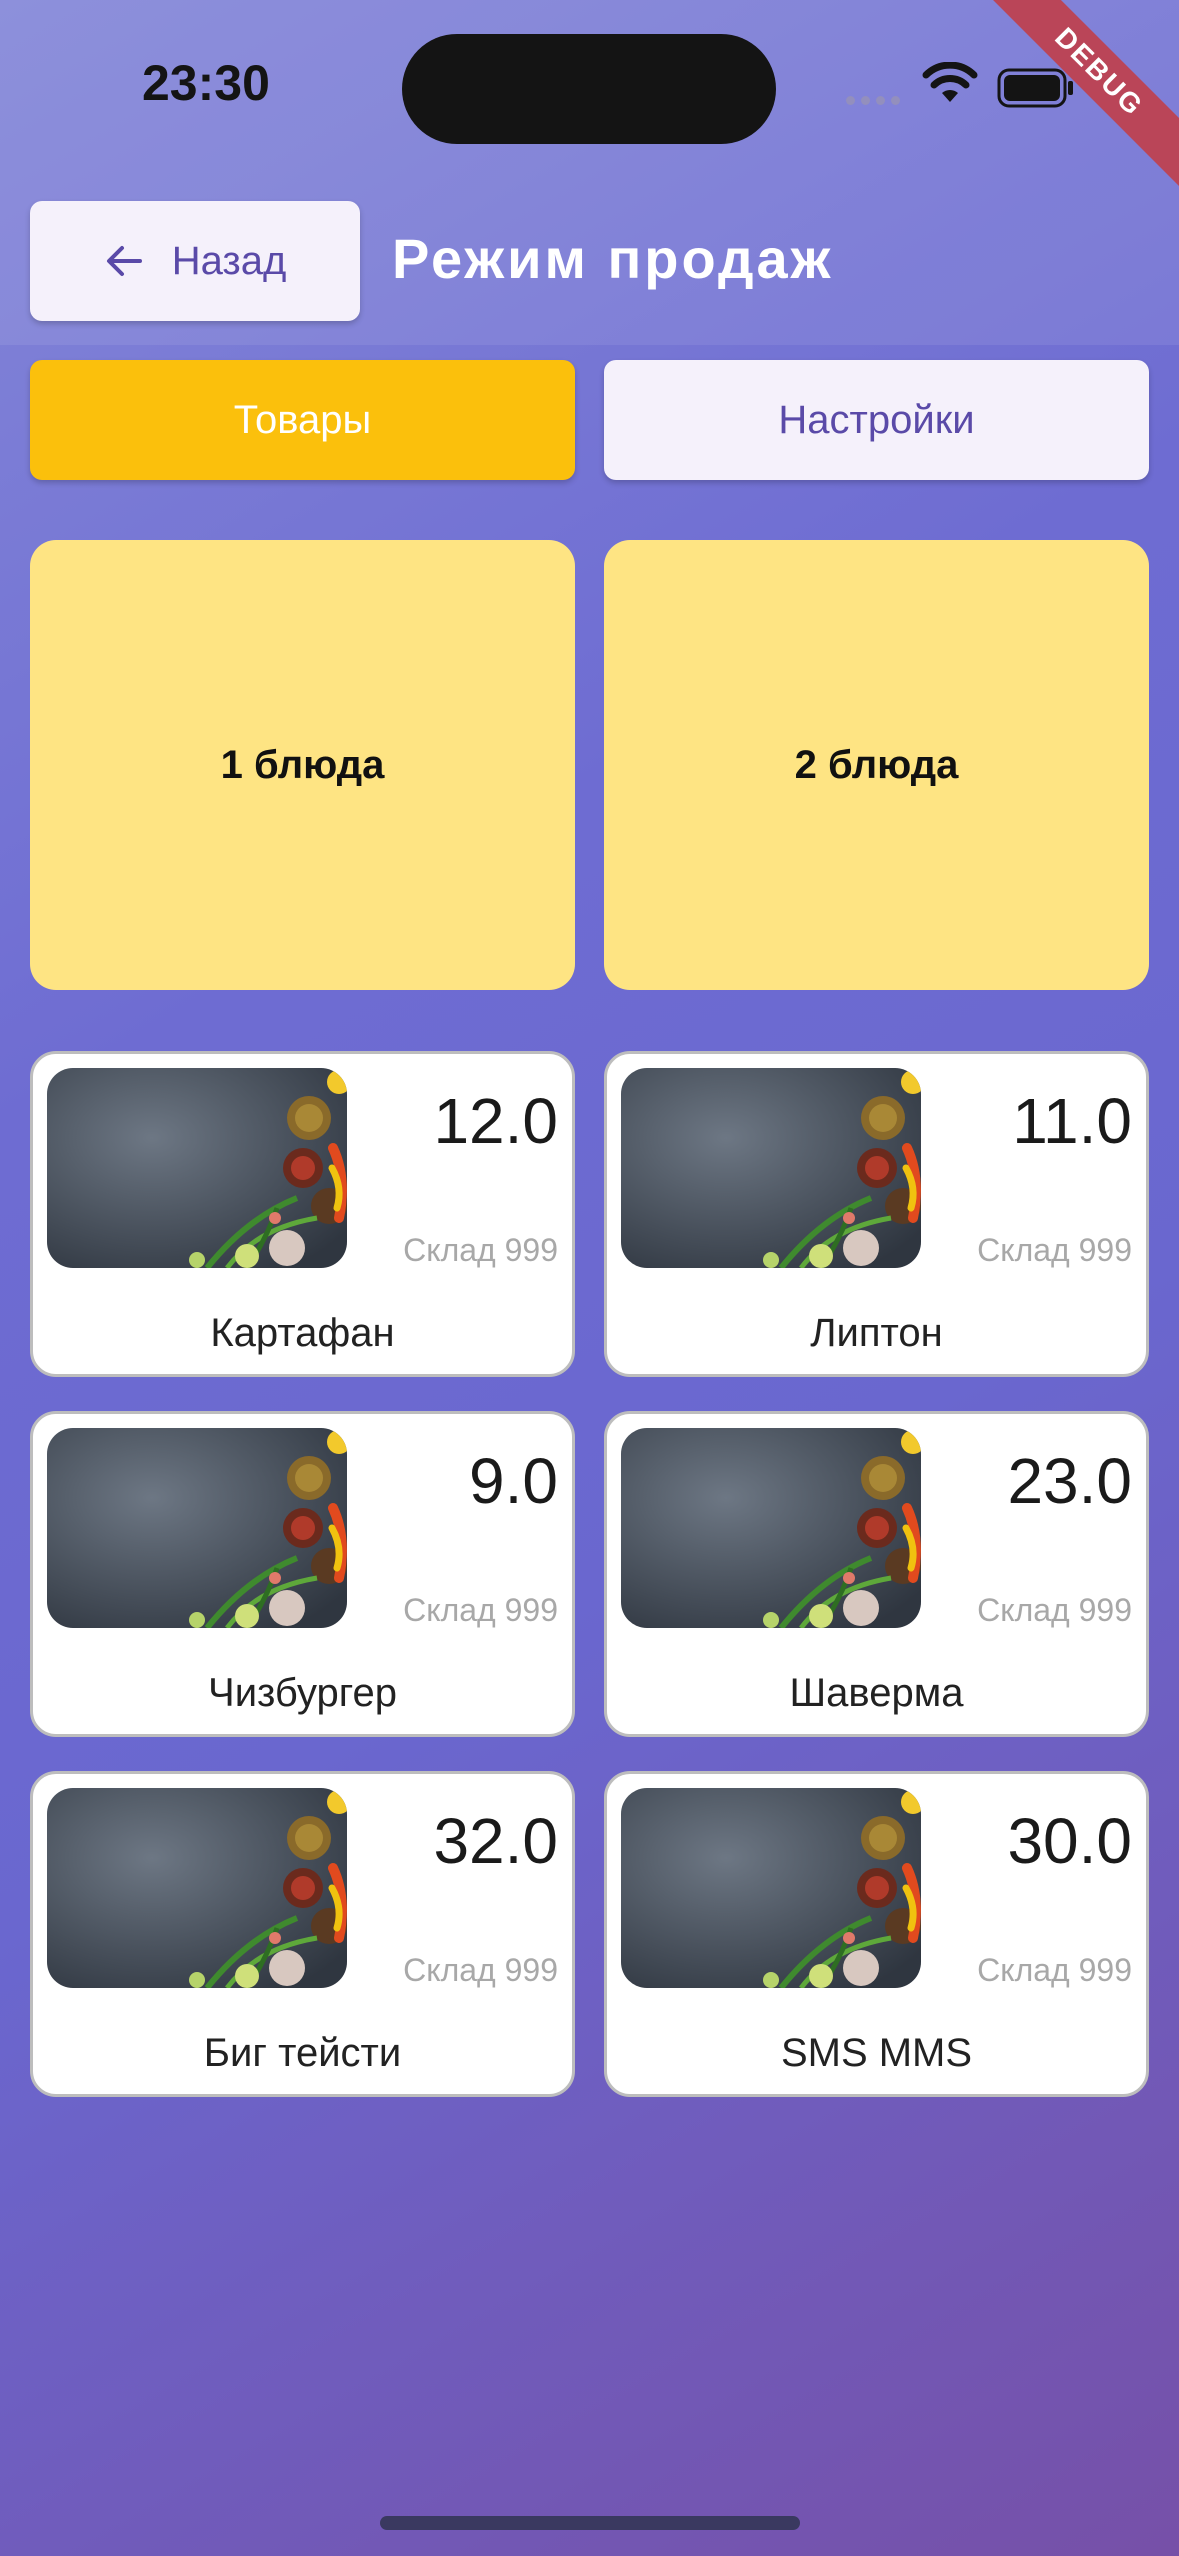  I want to click on product-card: 23.0 Склад 999 Шаверма, so click(876, 1574).